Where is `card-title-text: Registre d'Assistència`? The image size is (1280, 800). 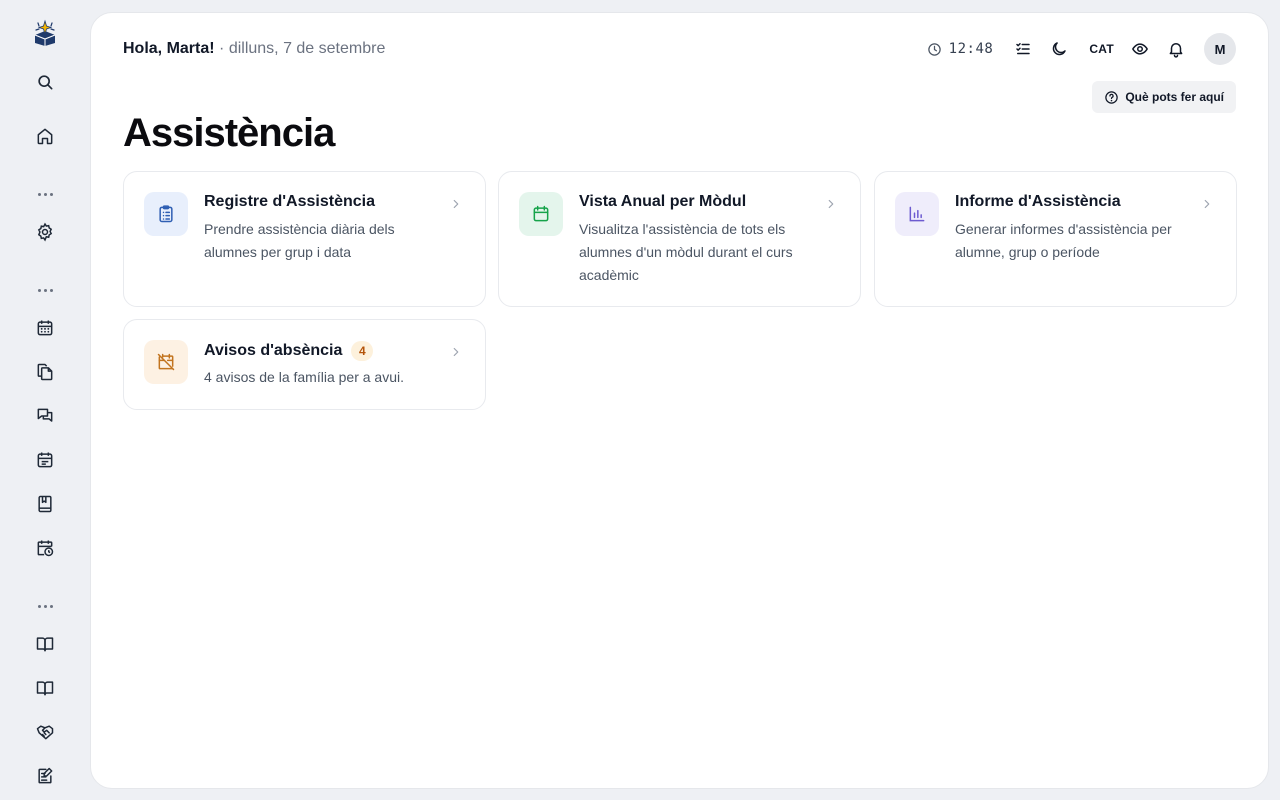 card-title-text: Registre d'Assistència is located at coordinates (289, 201).